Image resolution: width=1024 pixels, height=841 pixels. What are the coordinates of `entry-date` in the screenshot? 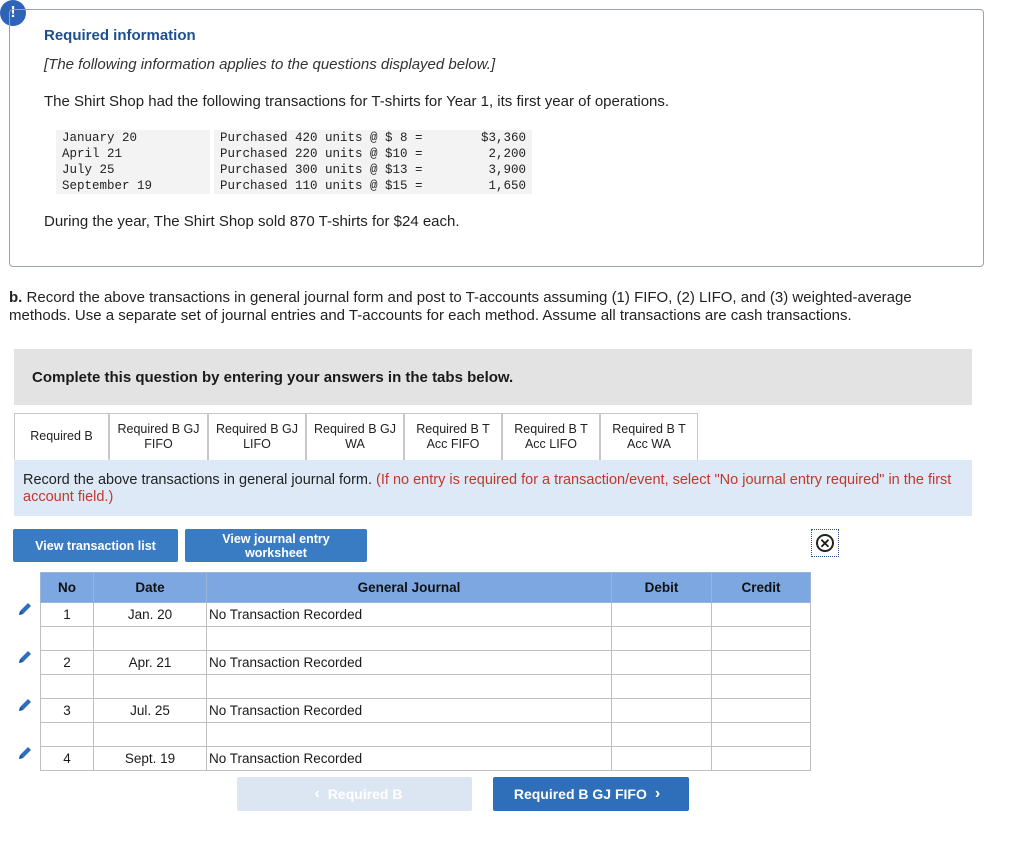 It's located at (150, 734).